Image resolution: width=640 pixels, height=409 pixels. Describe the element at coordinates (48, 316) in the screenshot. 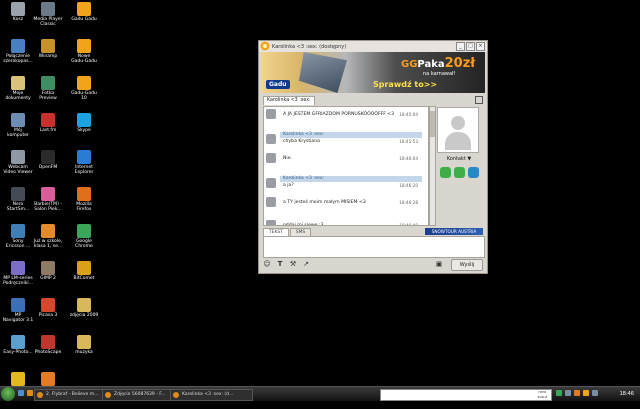

I see `desktop-shortcut: Picasa 3` at that location.